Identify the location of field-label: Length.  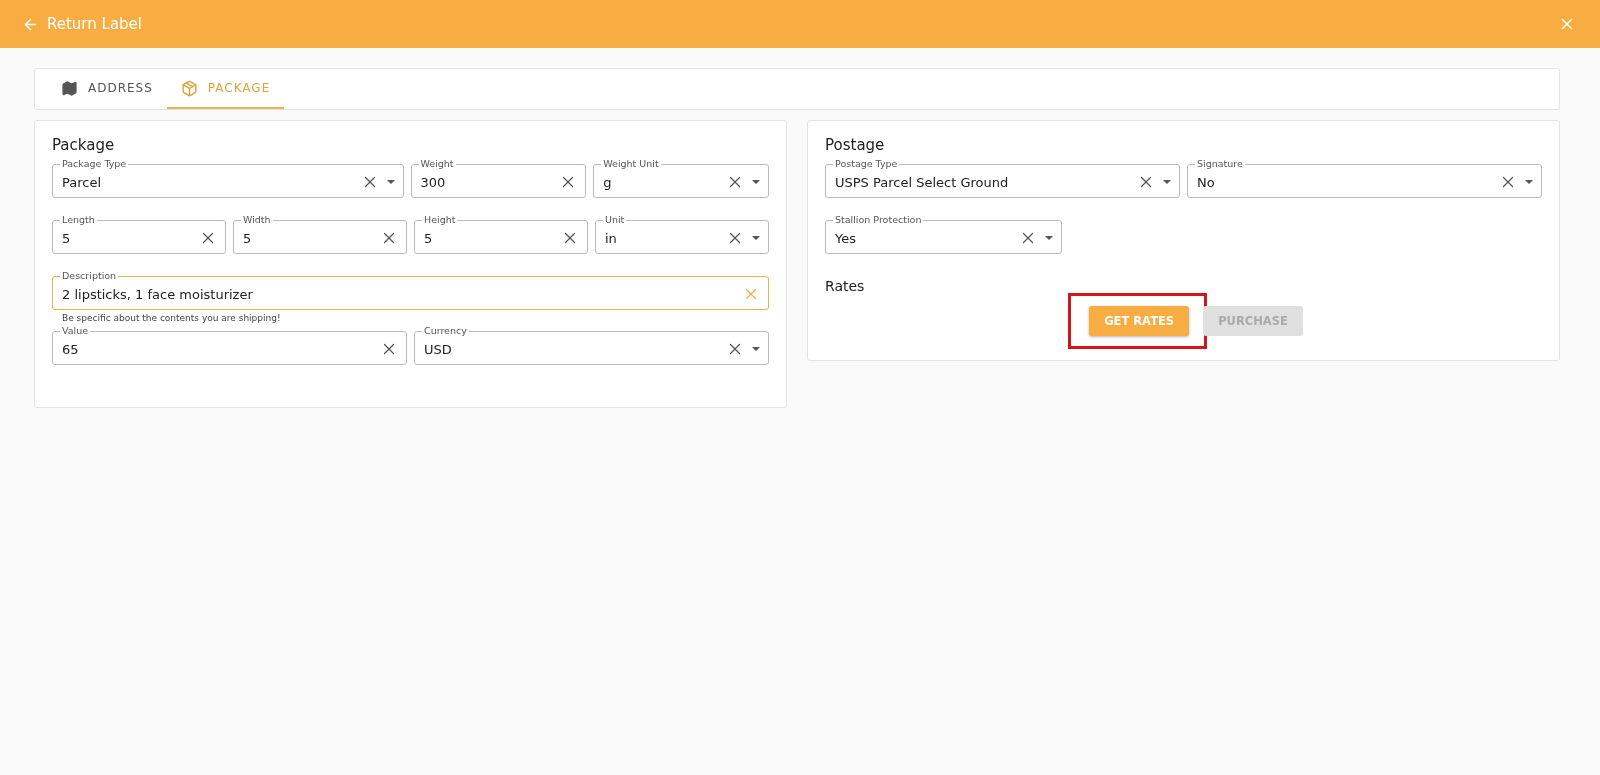
(78, 220).